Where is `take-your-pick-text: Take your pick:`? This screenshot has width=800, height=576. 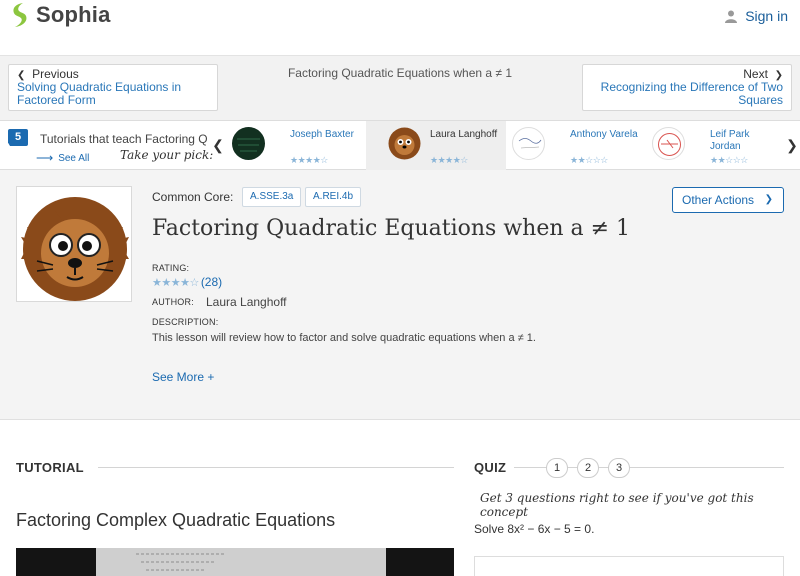 take-your-pick-text: Take your pick: is located at coordinates (167, 155).